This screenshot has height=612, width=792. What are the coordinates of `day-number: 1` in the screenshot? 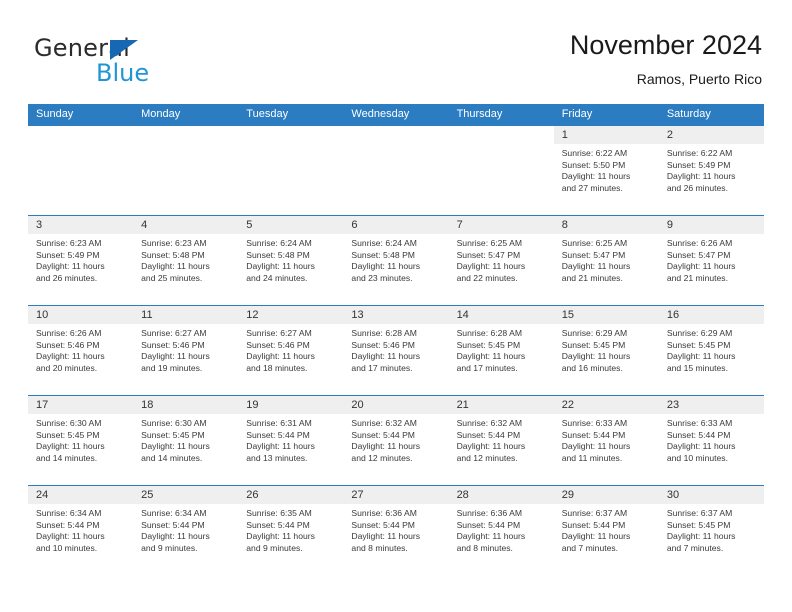 It's located at (564, 135).